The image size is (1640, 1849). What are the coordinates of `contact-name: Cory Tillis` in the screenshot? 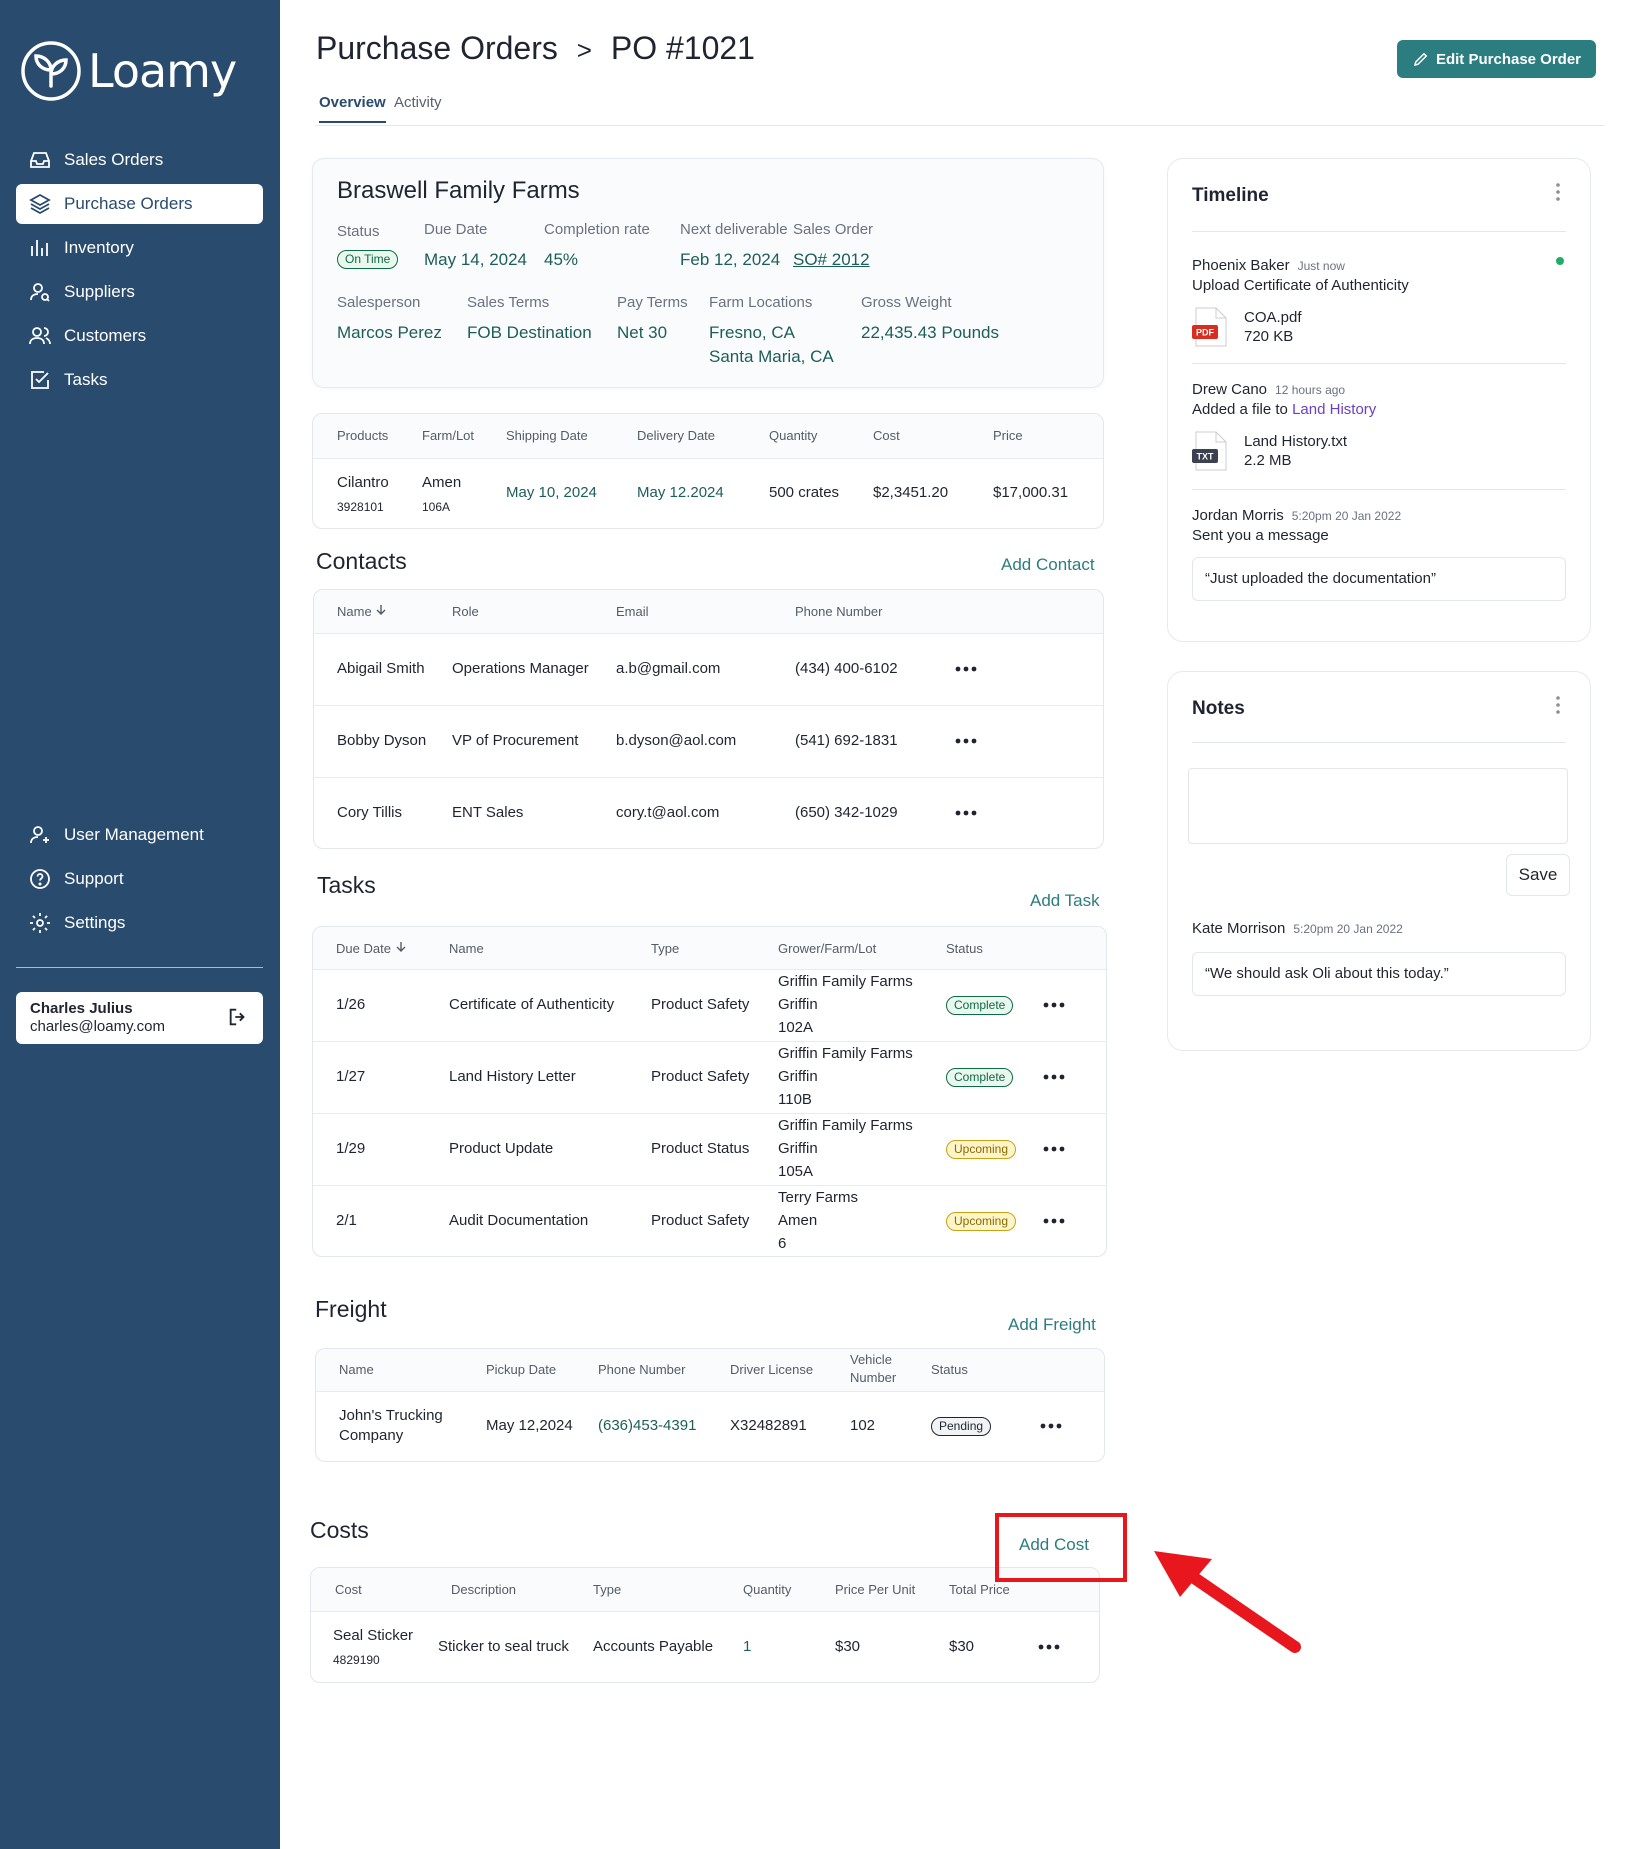 It's located at (370, 812).